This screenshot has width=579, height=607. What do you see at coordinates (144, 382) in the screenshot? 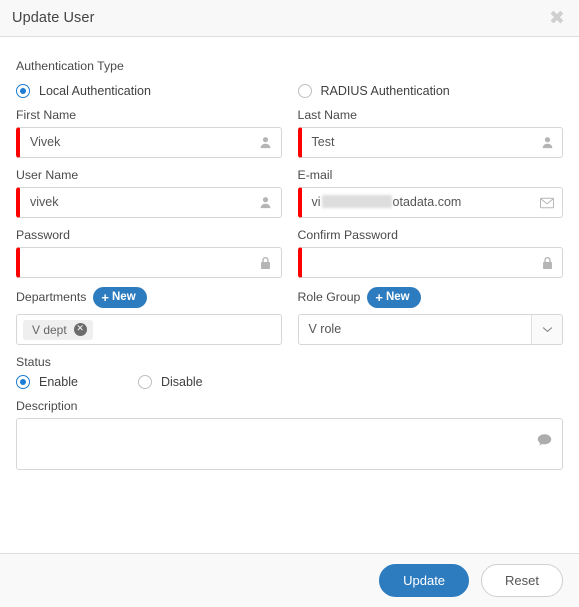
I see `radio-status-disable-circle` at bounding box center [144, 382].